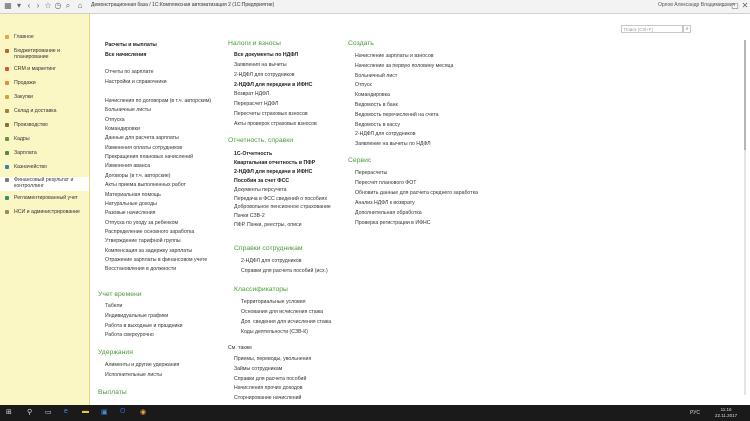 Image resolution: width=750 pixels, height=421 pixels. What do you see at coordinates (38, 6) in the screenshot?
I see `forward-icon: ›` at bounding box center [38, 6].